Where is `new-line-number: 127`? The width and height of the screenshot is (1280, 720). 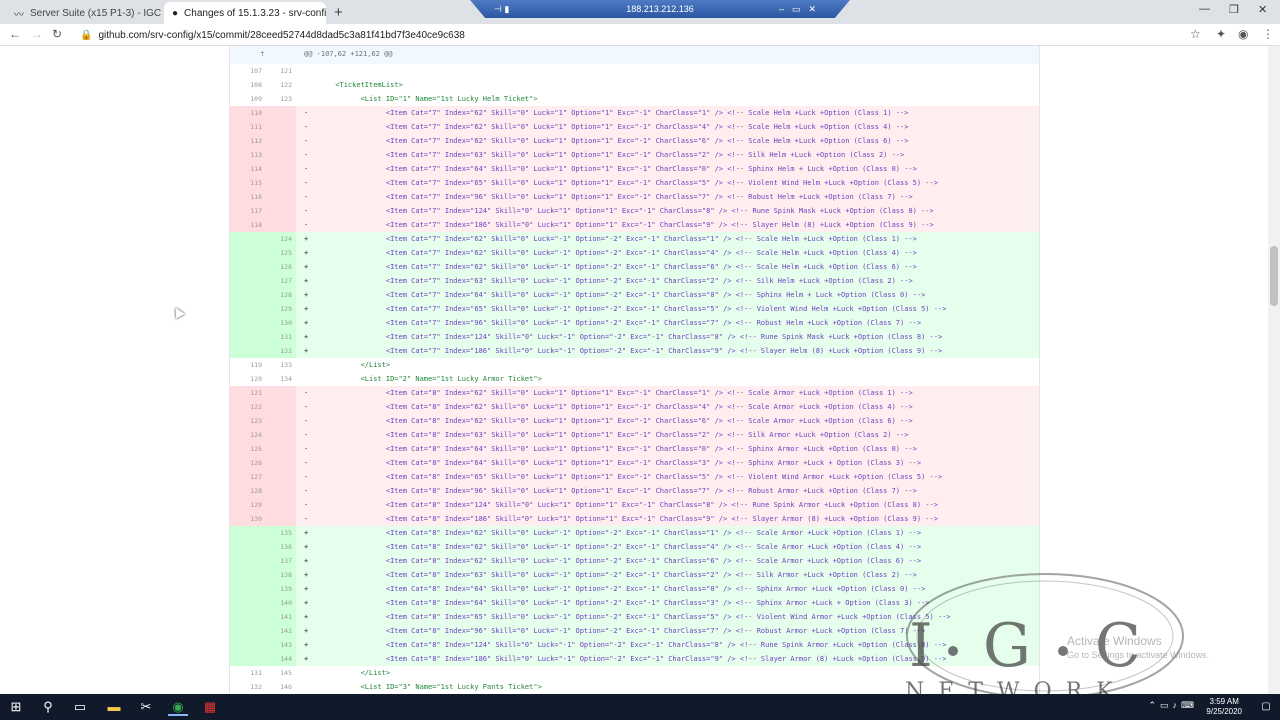 new-line-number: 127 is located at coordinates (278, 281).